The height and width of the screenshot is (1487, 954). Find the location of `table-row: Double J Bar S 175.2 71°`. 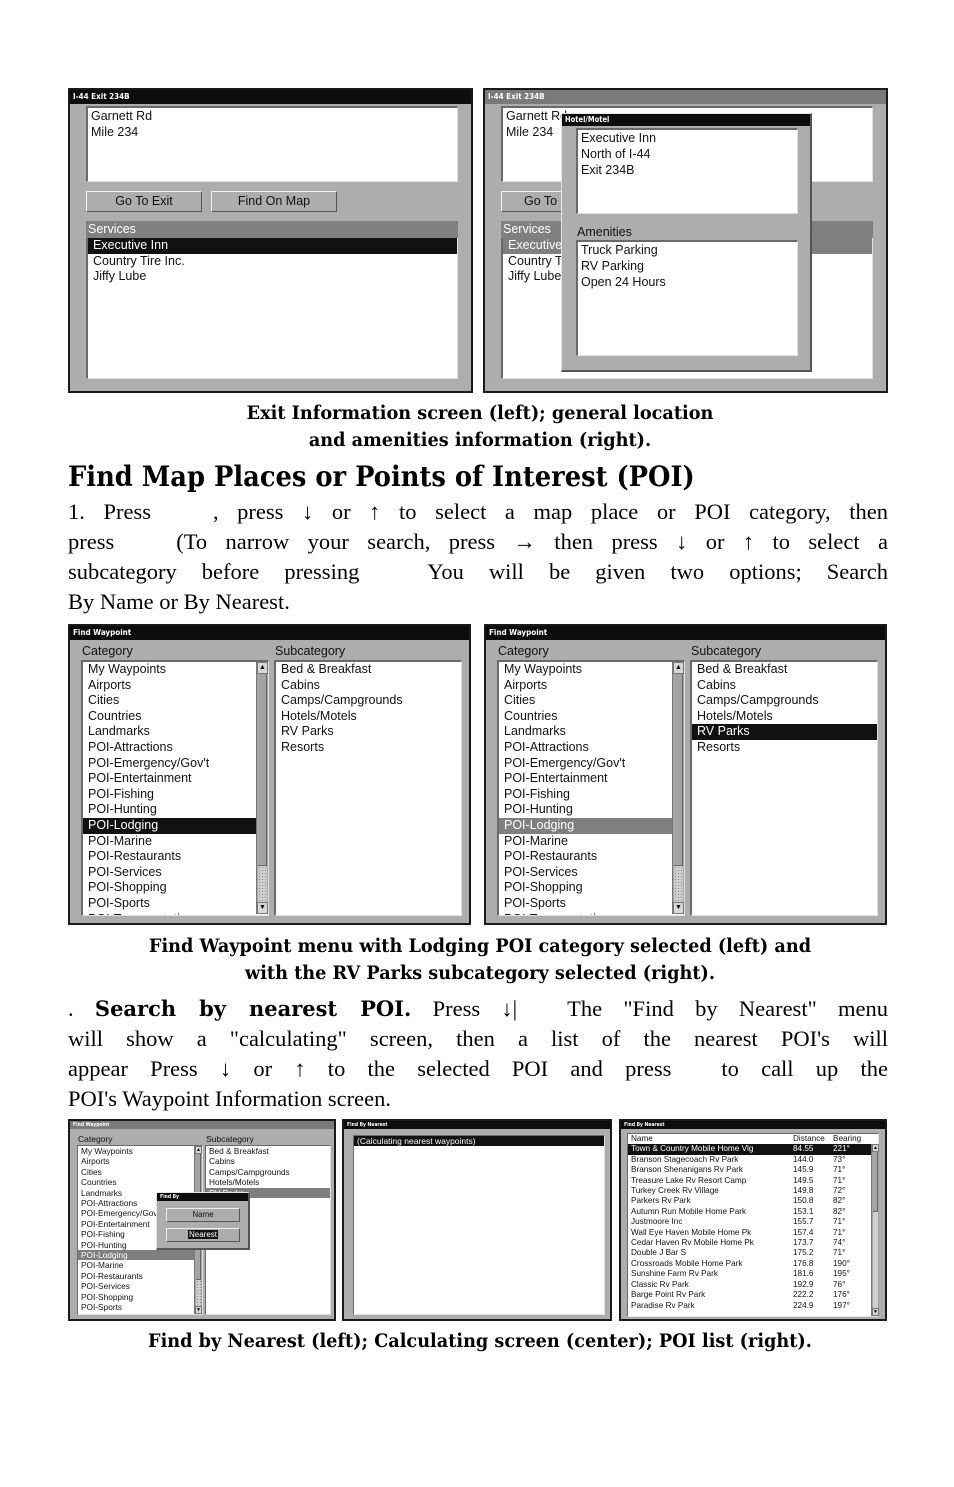

table-row: Double J Bar S 175.2 71° is located at coordinates (753, 1253).